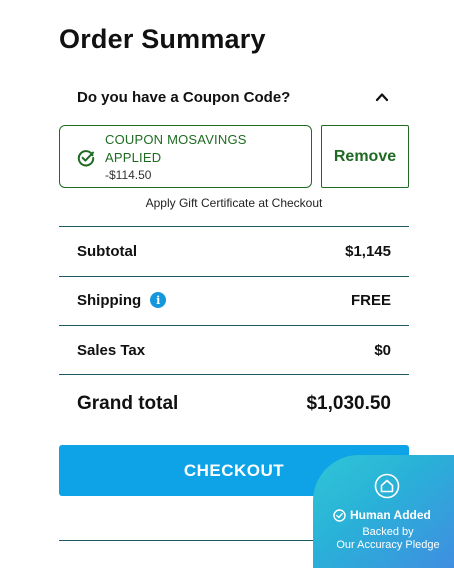  I want to click on info-icon: i, so click(158, 300).